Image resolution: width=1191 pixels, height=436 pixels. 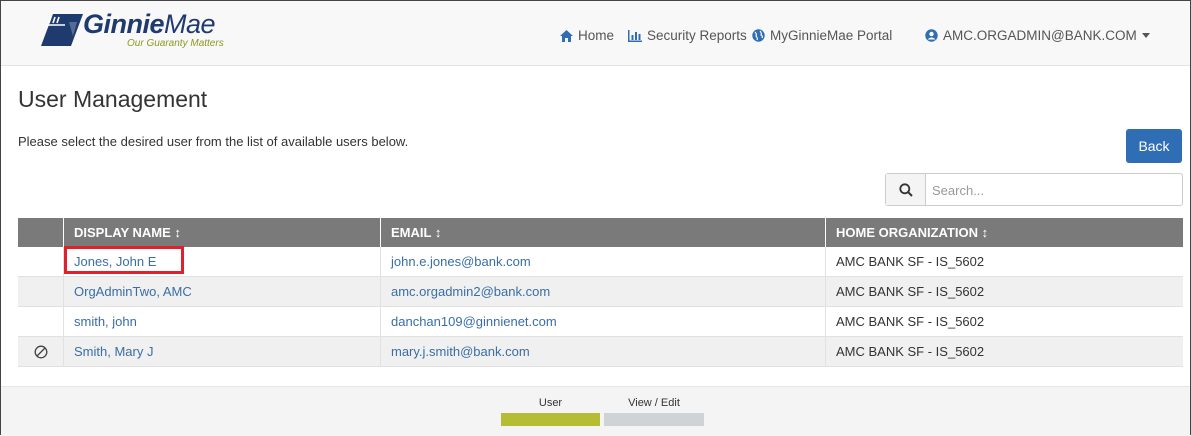 What do you see at coordinates (831, 35) in the screenshot?
I see `nav-portal-label: MyGinnieMae Portal` at bounding box center [831, 35].